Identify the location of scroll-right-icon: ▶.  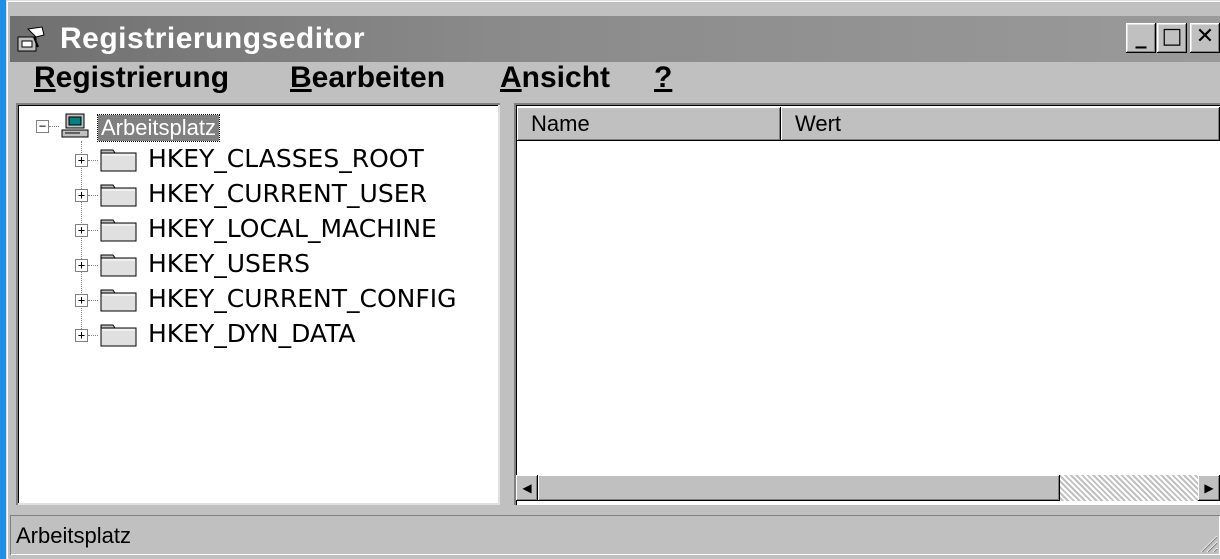
(1209, 488).